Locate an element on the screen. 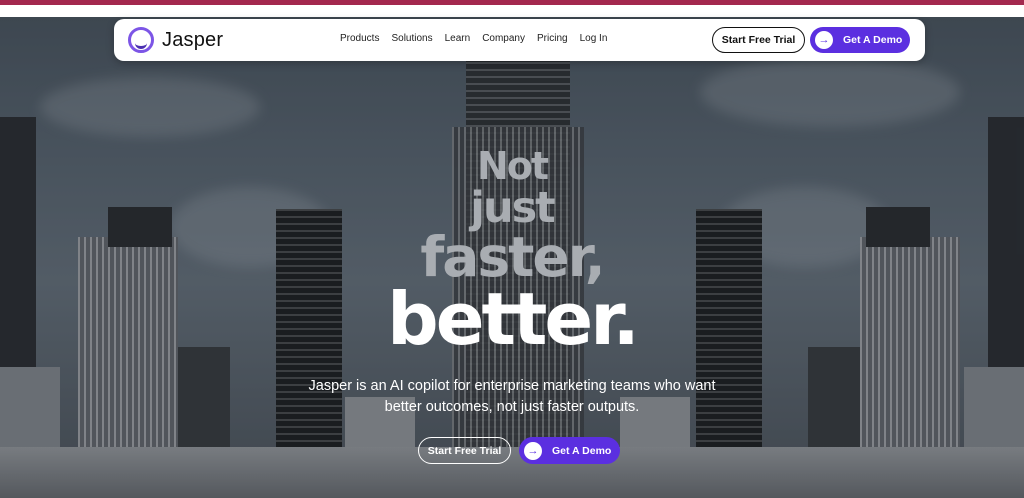 The height and width of the screenshot is (498, 1024). hero-start-trial-button: Start Free Trial is located at coordinates (464, 450).